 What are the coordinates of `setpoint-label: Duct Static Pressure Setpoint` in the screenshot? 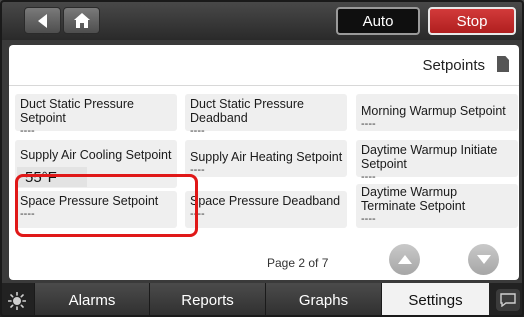 It's located at (77, 111).